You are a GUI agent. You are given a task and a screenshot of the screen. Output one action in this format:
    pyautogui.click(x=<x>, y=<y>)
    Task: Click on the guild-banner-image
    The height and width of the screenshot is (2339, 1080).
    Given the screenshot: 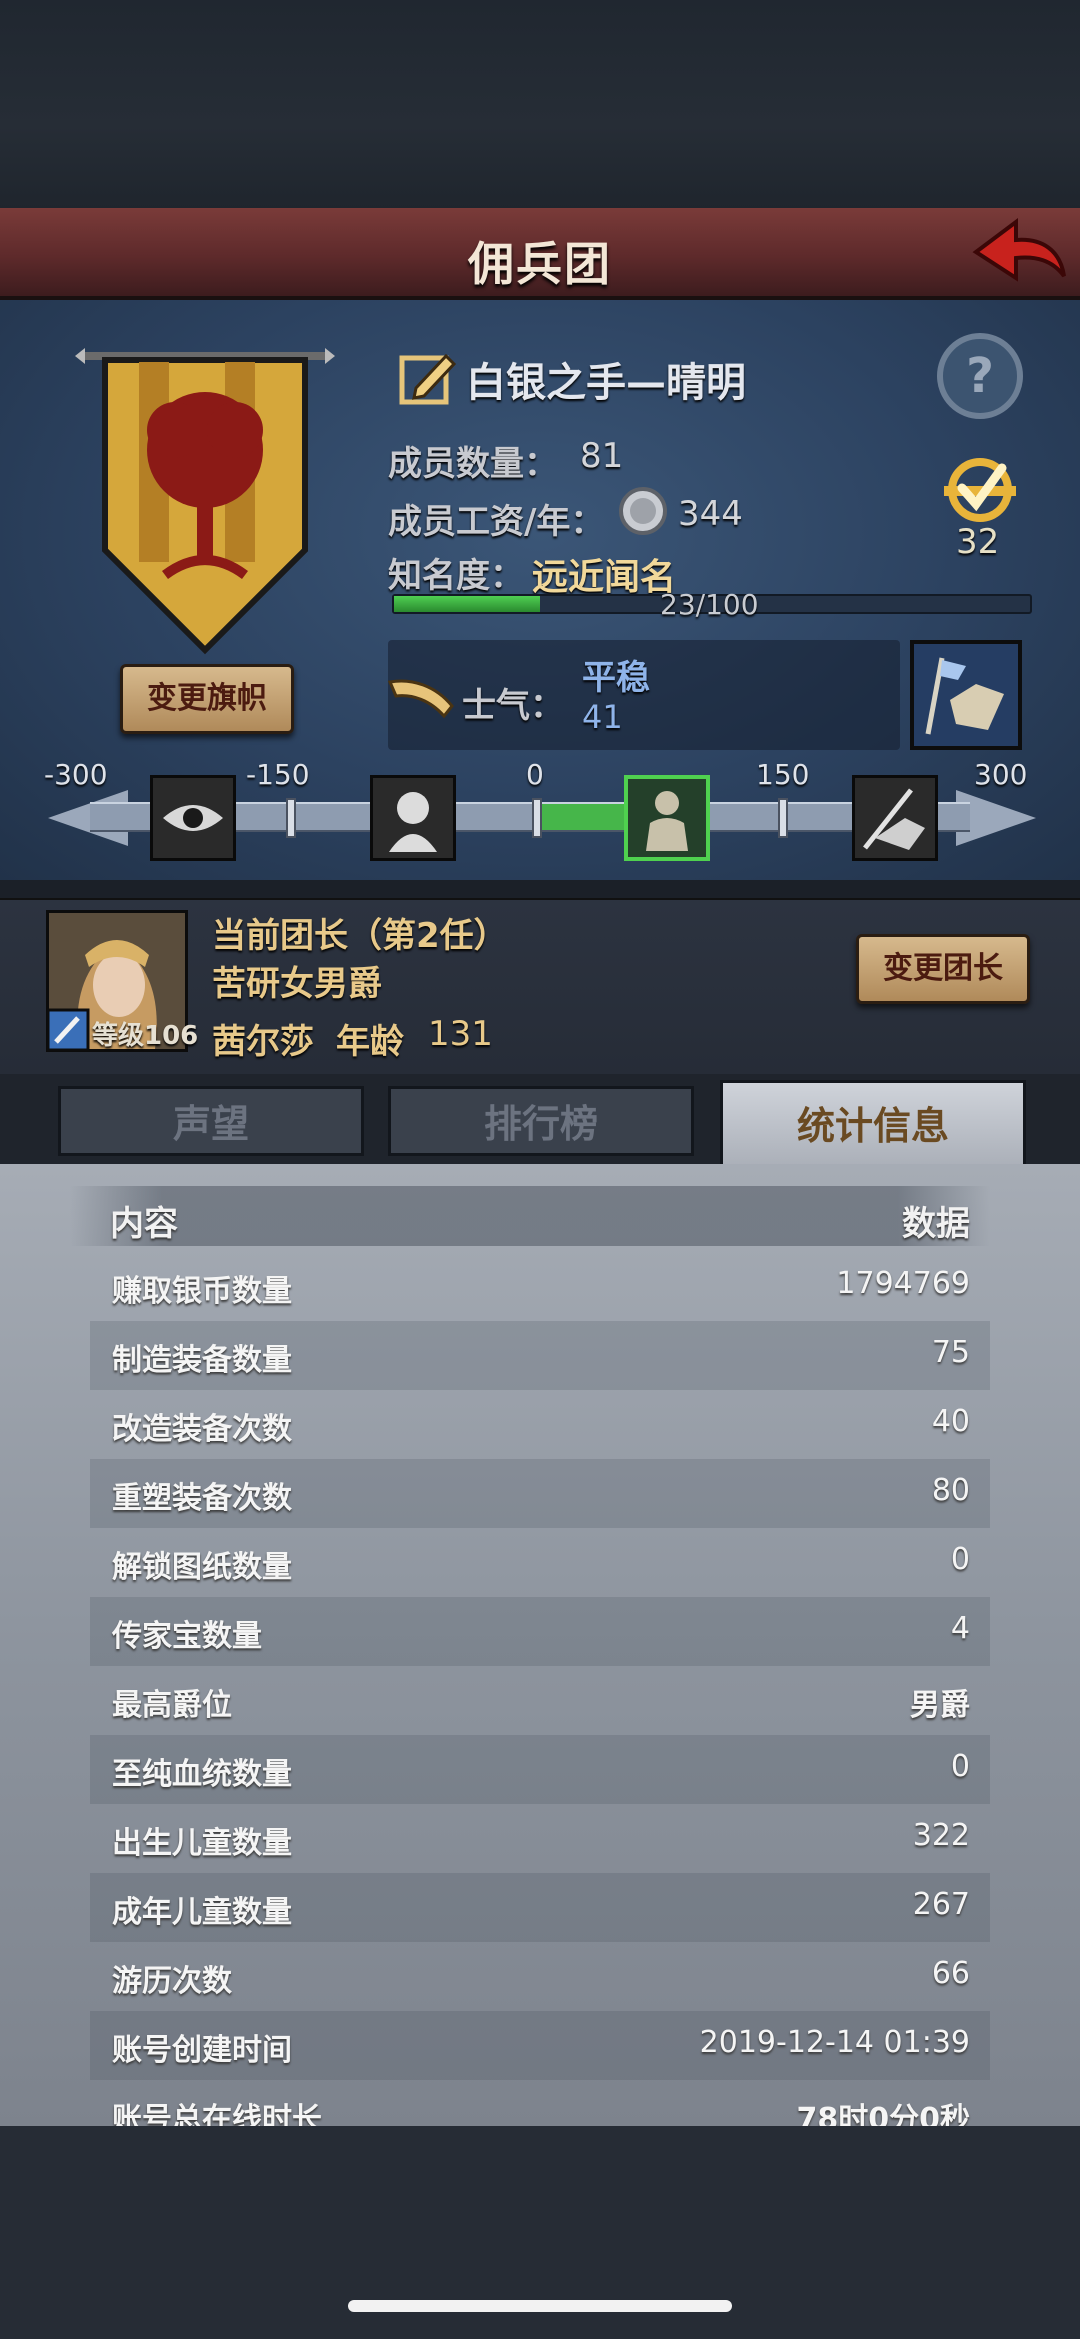 What is the action you would take?
    pyautogui.click(x=205, y=500)
    